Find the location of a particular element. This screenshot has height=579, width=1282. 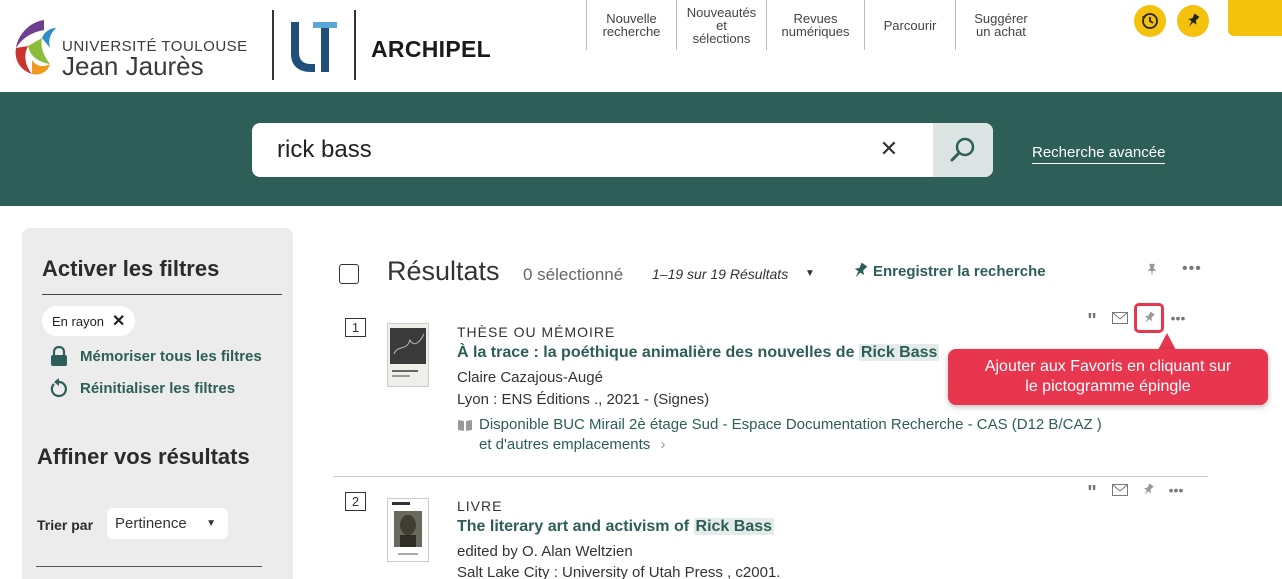

logo-text-line2: Jean Jaurès is located at coordinates (133, 66).